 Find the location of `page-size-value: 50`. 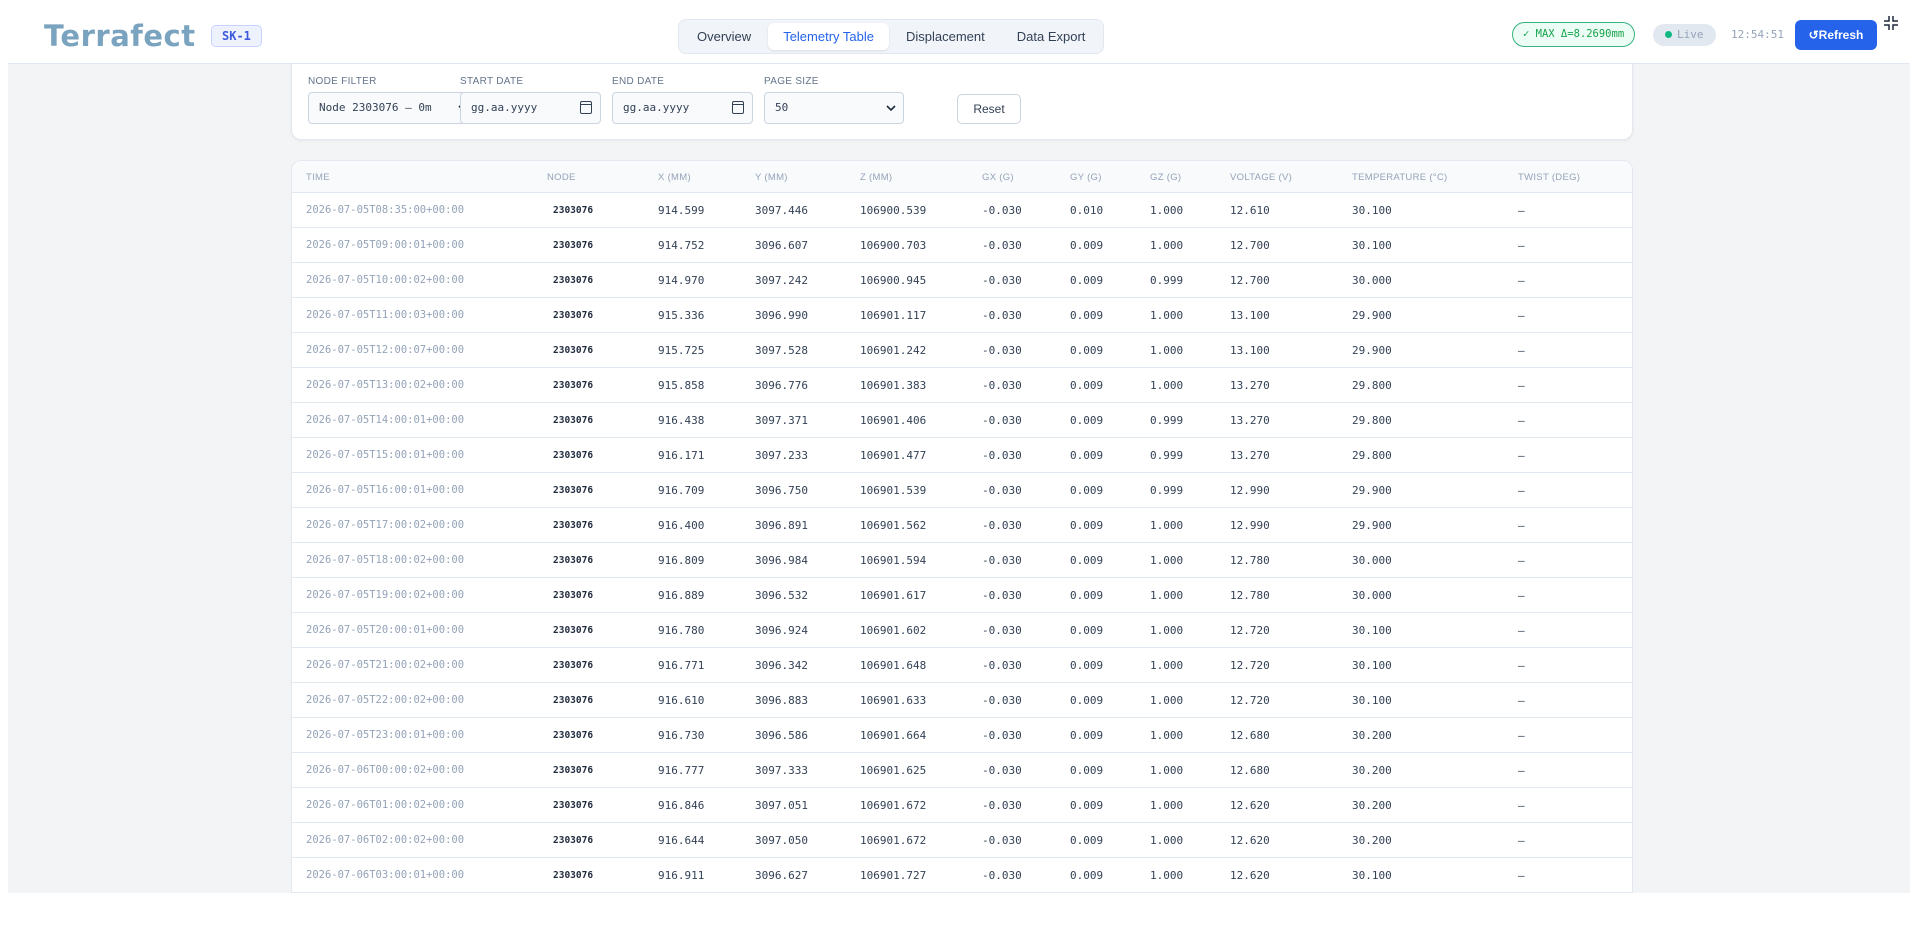

page-size-value: 50 is located at coordinates (782, 107).